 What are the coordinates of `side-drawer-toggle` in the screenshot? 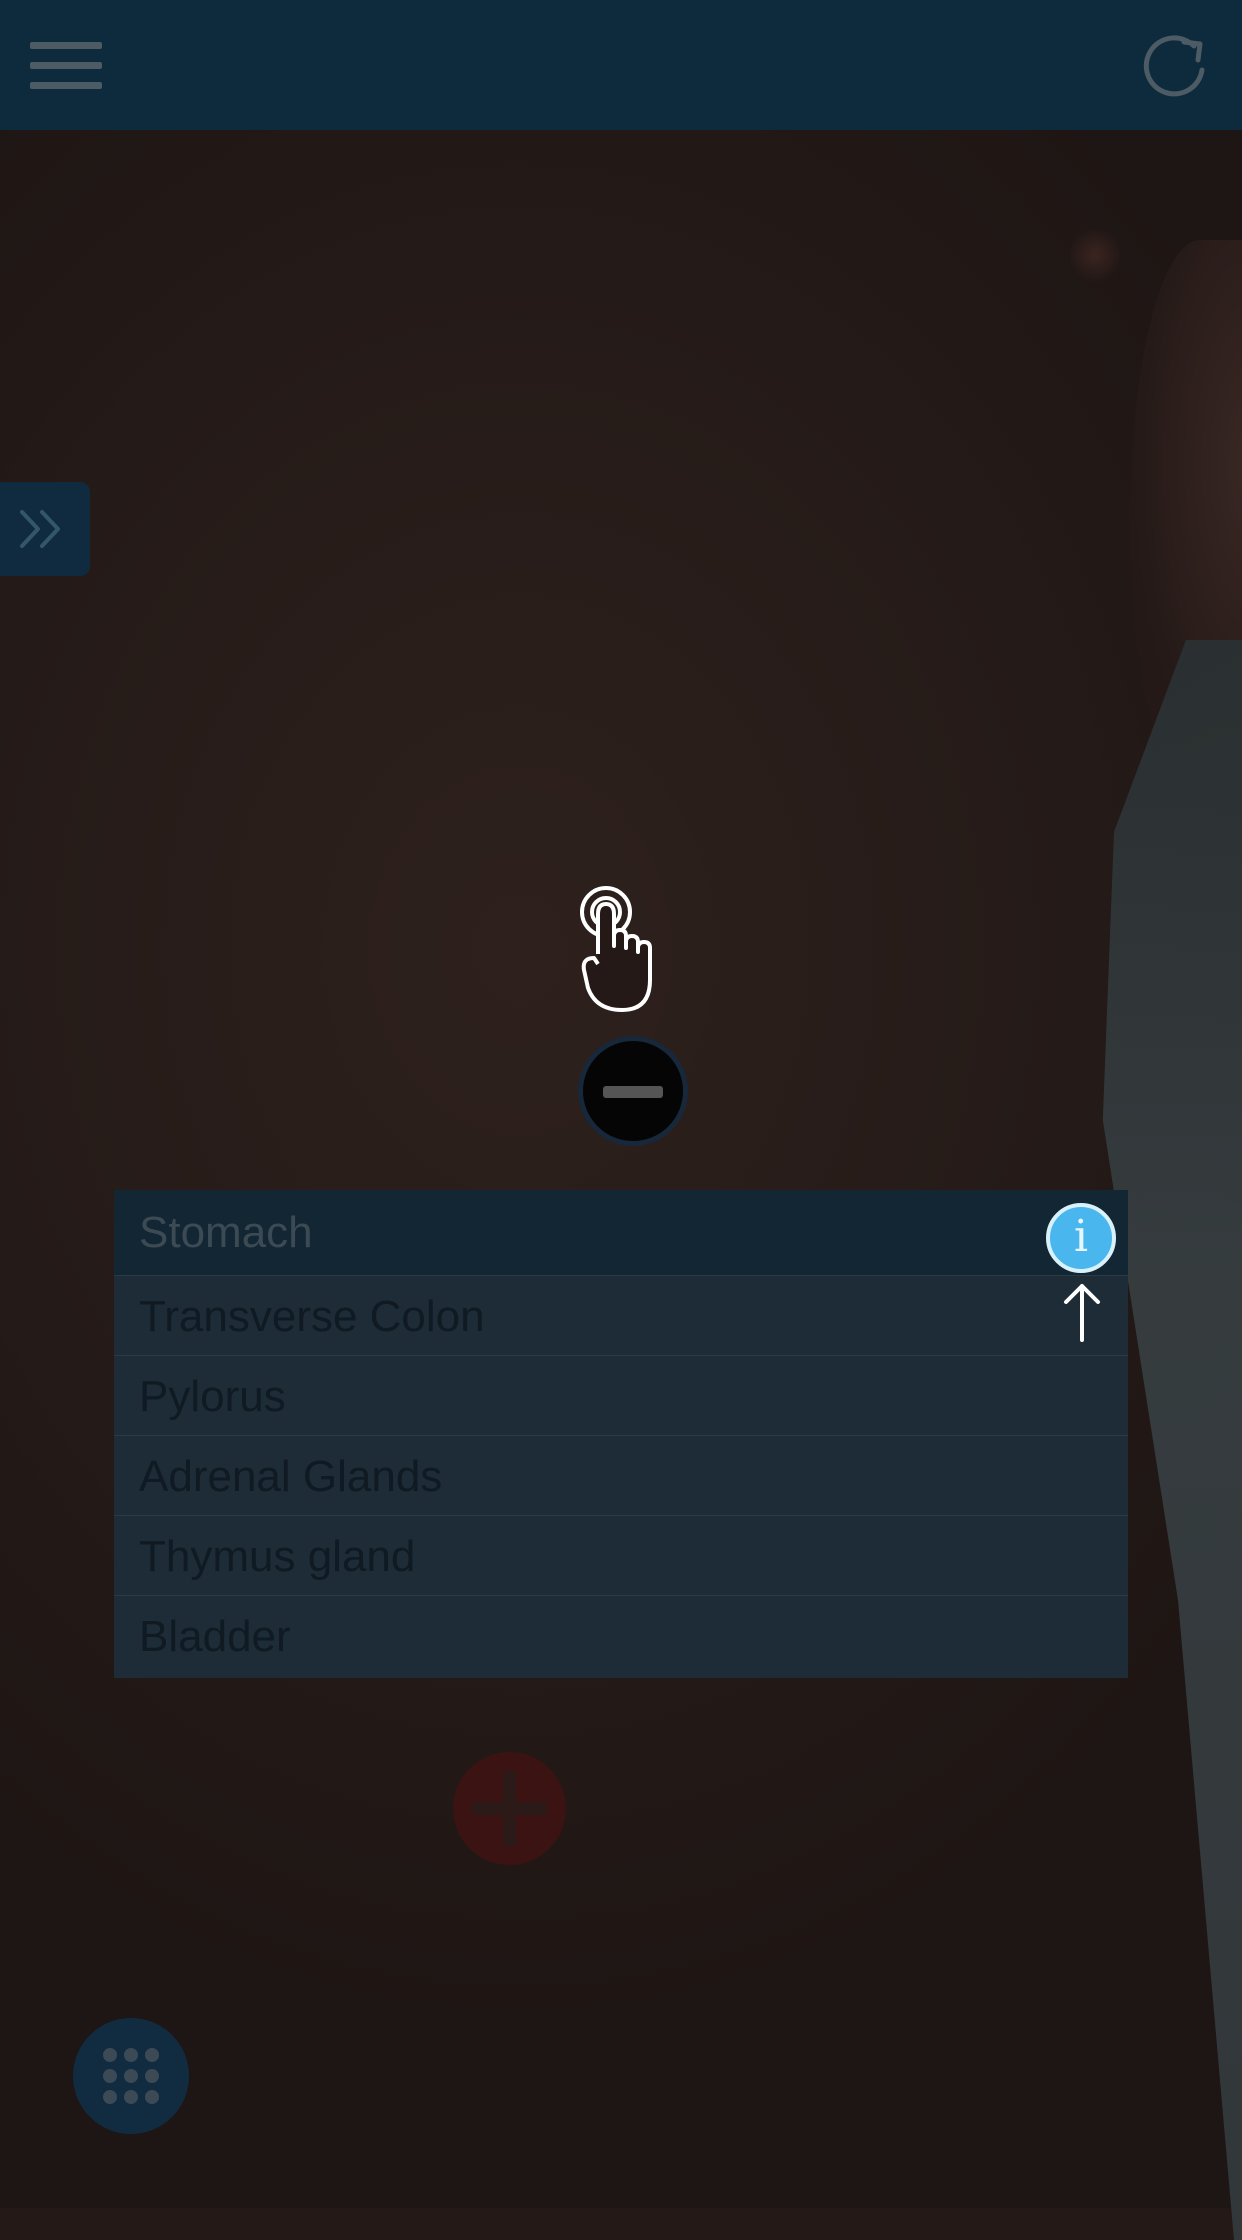 It's located at (45, 529).